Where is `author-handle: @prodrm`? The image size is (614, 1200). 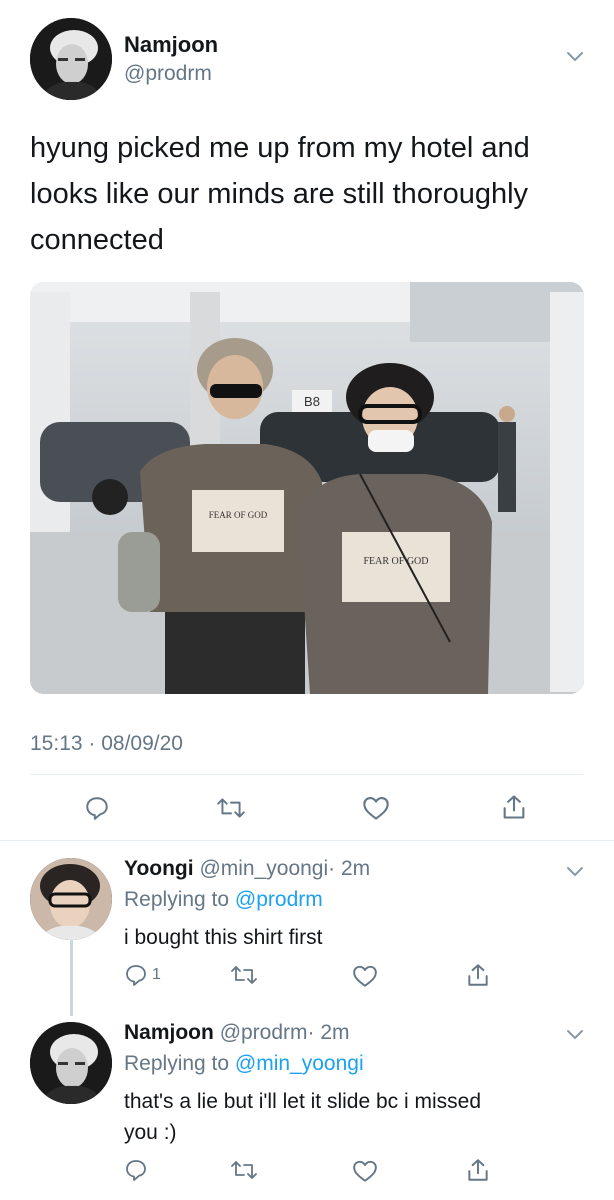 author-handle: @prodrm is located at coordinates (168, 74).